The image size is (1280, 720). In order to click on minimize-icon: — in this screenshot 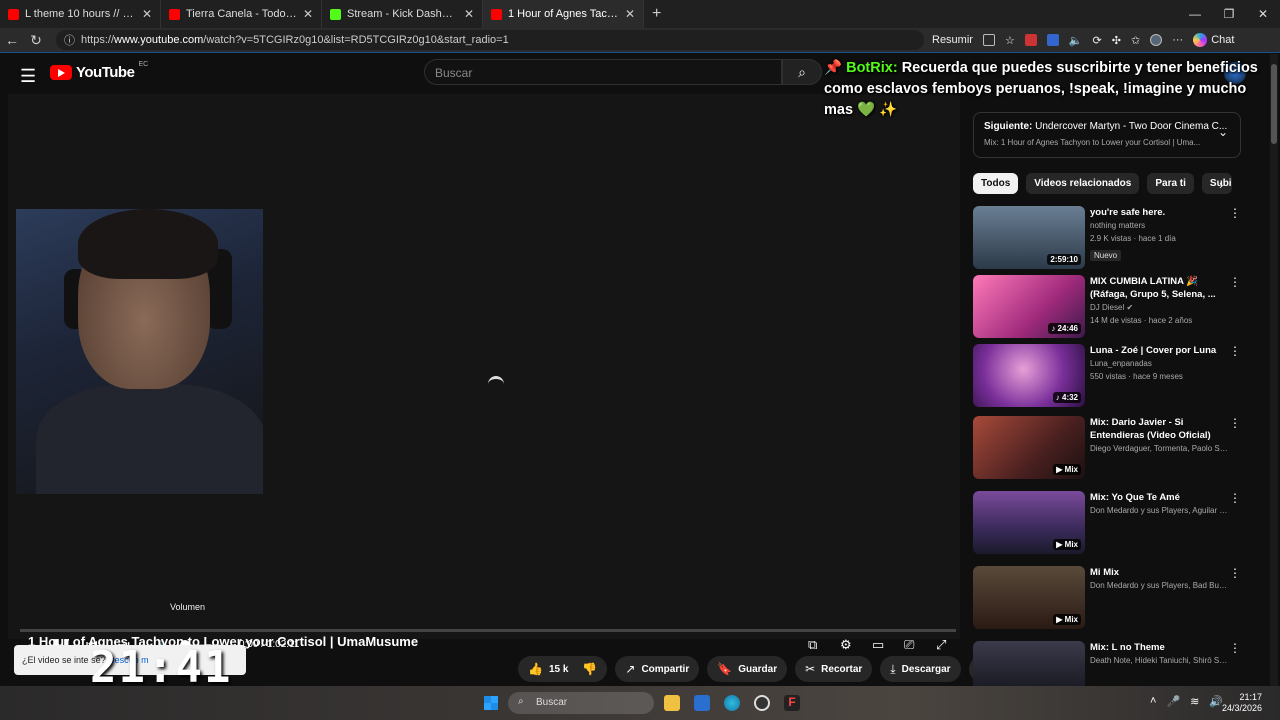, I will do `click(1195, 14)`.